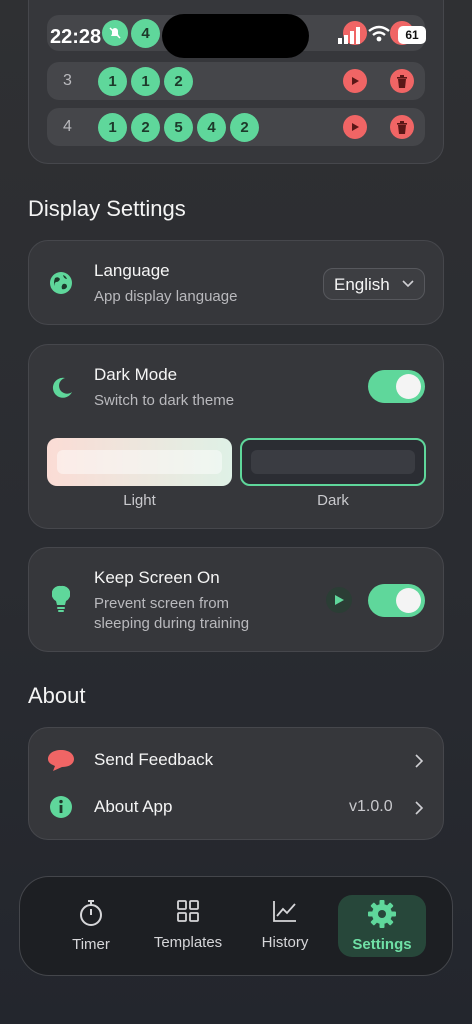 The image size is (472, 1024). I want to click on tab-label: Templates, so click(188, 942).